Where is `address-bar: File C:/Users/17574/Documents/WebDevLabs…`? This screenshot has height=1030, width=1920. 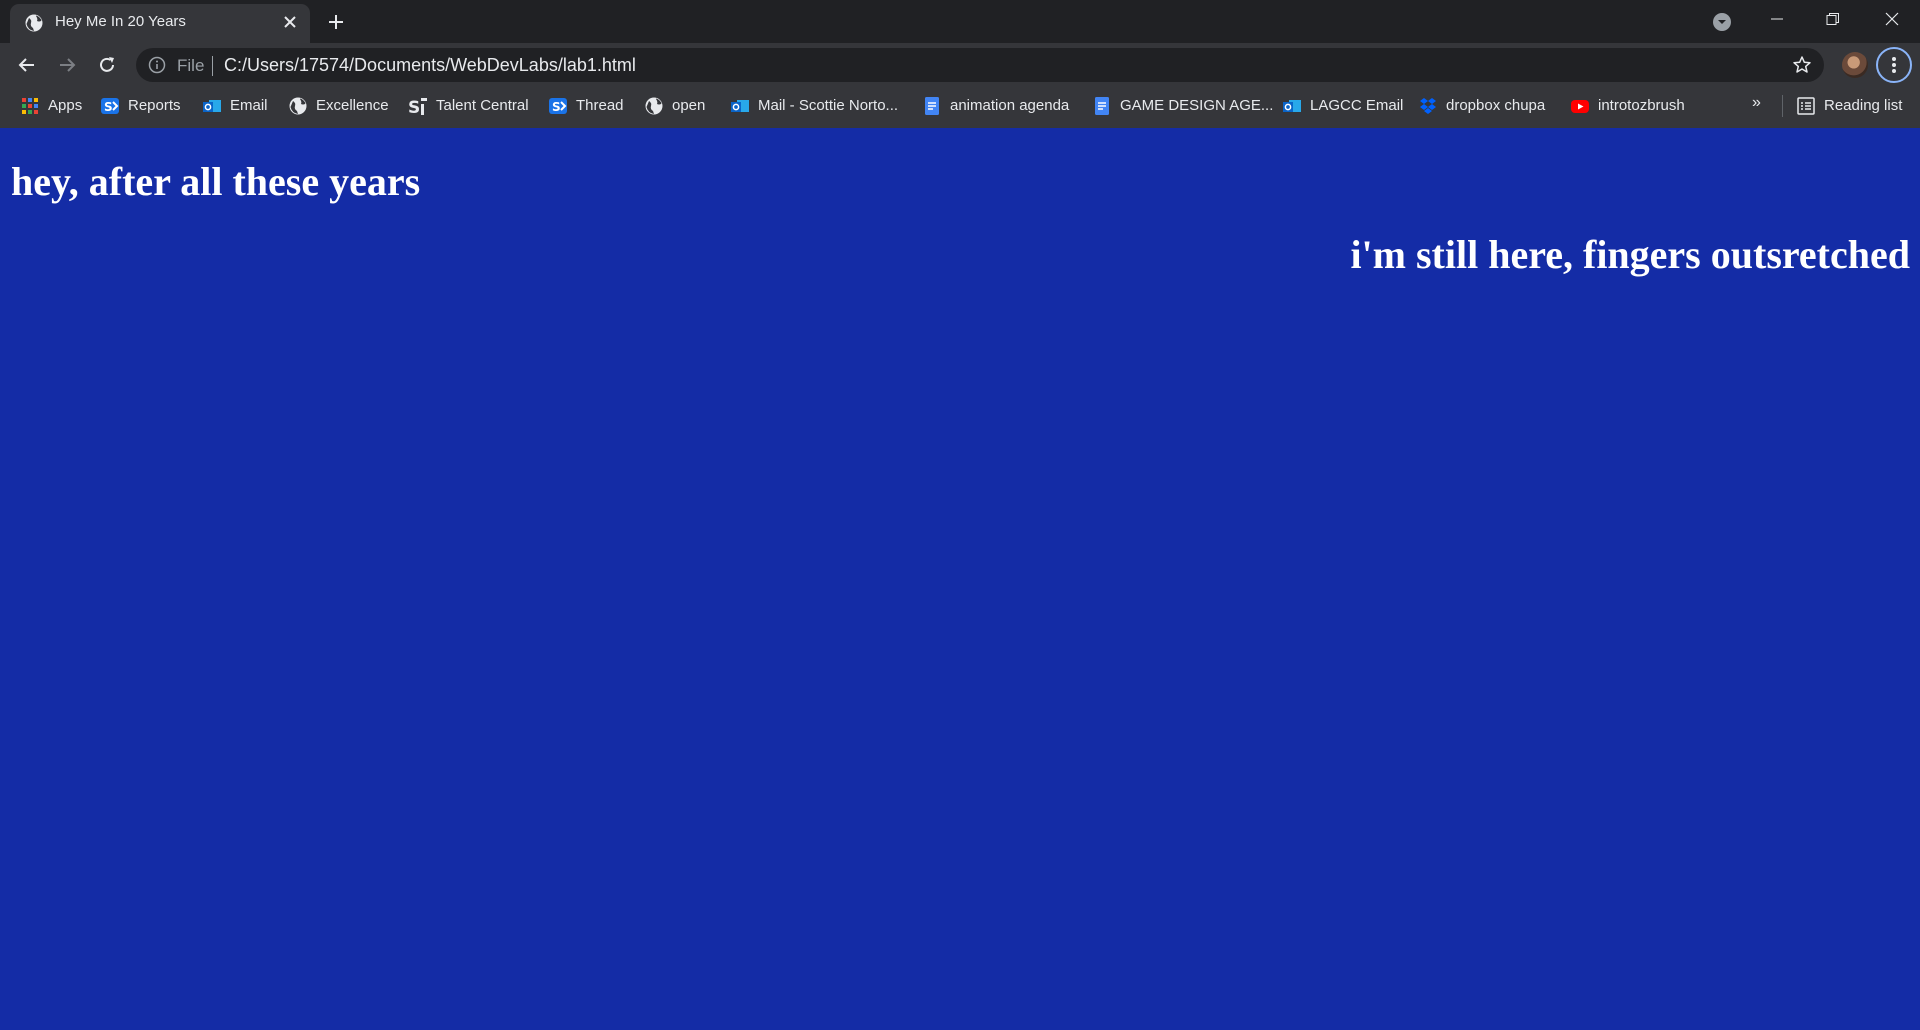
address-bar: File C:/Users/17574/Documents/WebDevLabs… is located at coordinates (980, 65).